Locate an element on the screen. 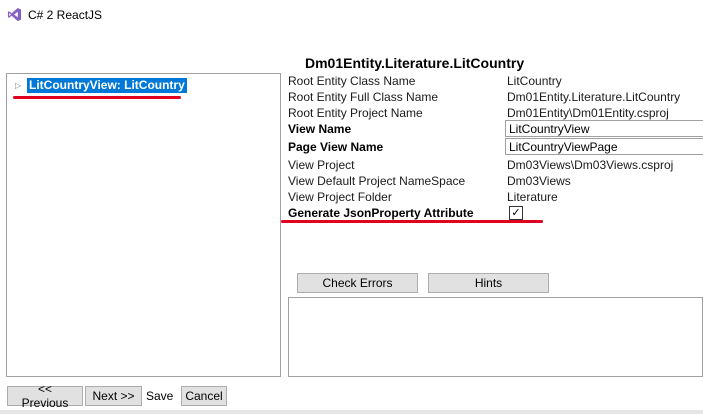 This screenshot has width=703, height=414. title-bar: C# 2 ReactJS is located at coordinates (351, 15).